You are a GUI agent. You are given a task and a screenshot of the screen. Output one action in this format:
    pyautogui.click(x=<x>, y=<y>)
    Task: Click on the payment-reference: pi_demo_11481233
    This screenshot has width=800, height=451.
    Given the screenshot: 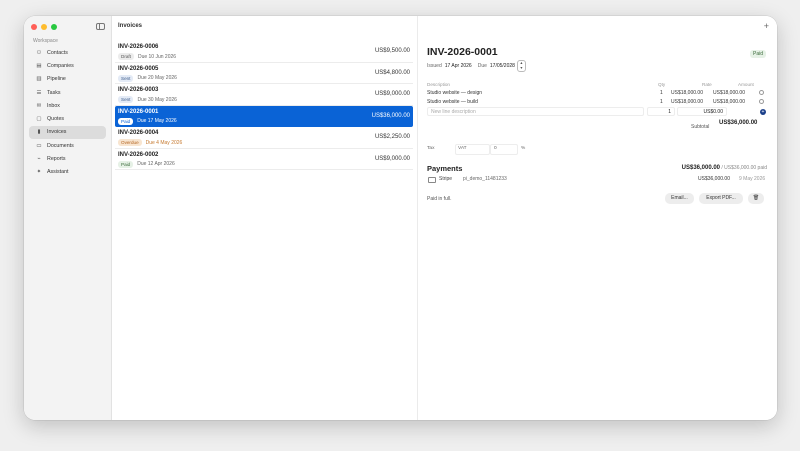 What is the action you would take?
    pyautogui.click(x=485, y=179)
    